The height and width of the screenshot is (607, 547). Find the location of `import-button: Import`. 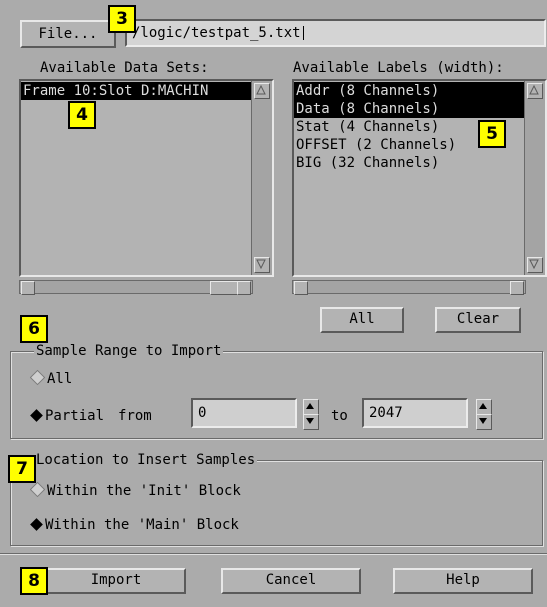

import-button: Import is located at coordinates (116, 581).